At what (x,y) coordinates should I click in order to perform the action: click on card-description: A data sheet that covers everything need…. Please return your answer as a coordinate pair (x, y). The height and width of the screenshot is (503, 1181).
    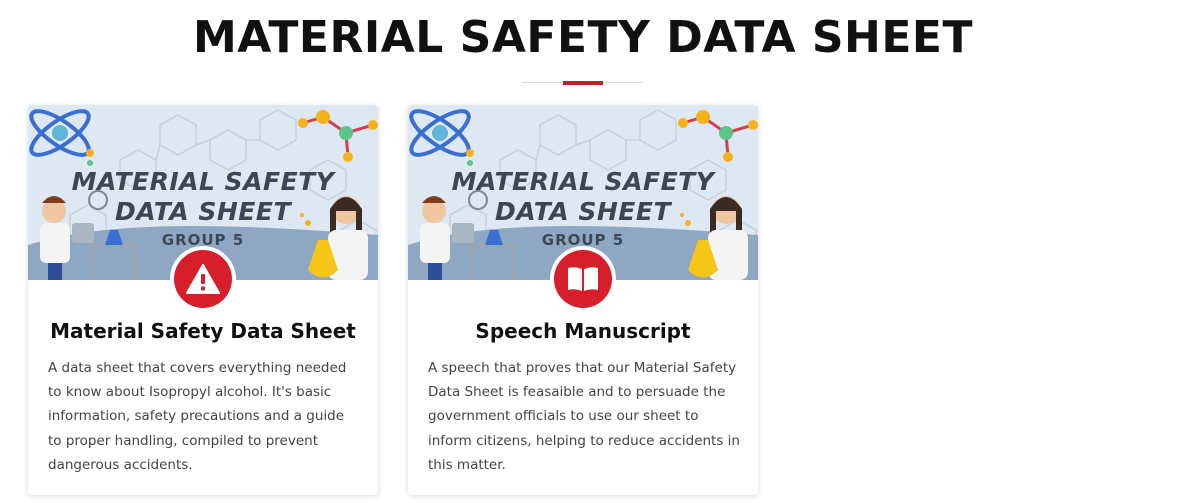
    Looking at the image, I should click on (197, 416).